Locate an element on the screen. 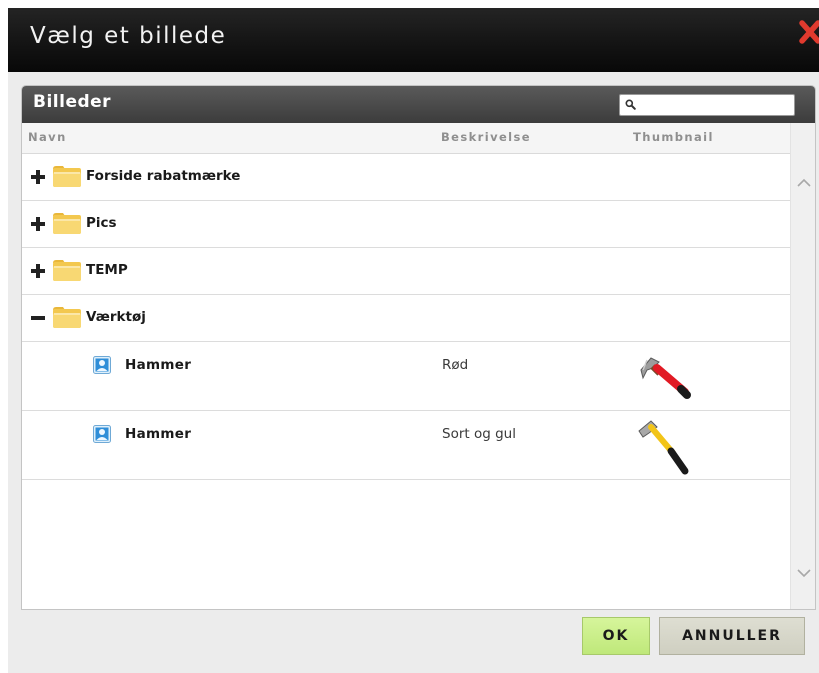 The height and width of the screenshot is (673, 819). tree-folder-row: Pics is located at coordinates (406, 224).